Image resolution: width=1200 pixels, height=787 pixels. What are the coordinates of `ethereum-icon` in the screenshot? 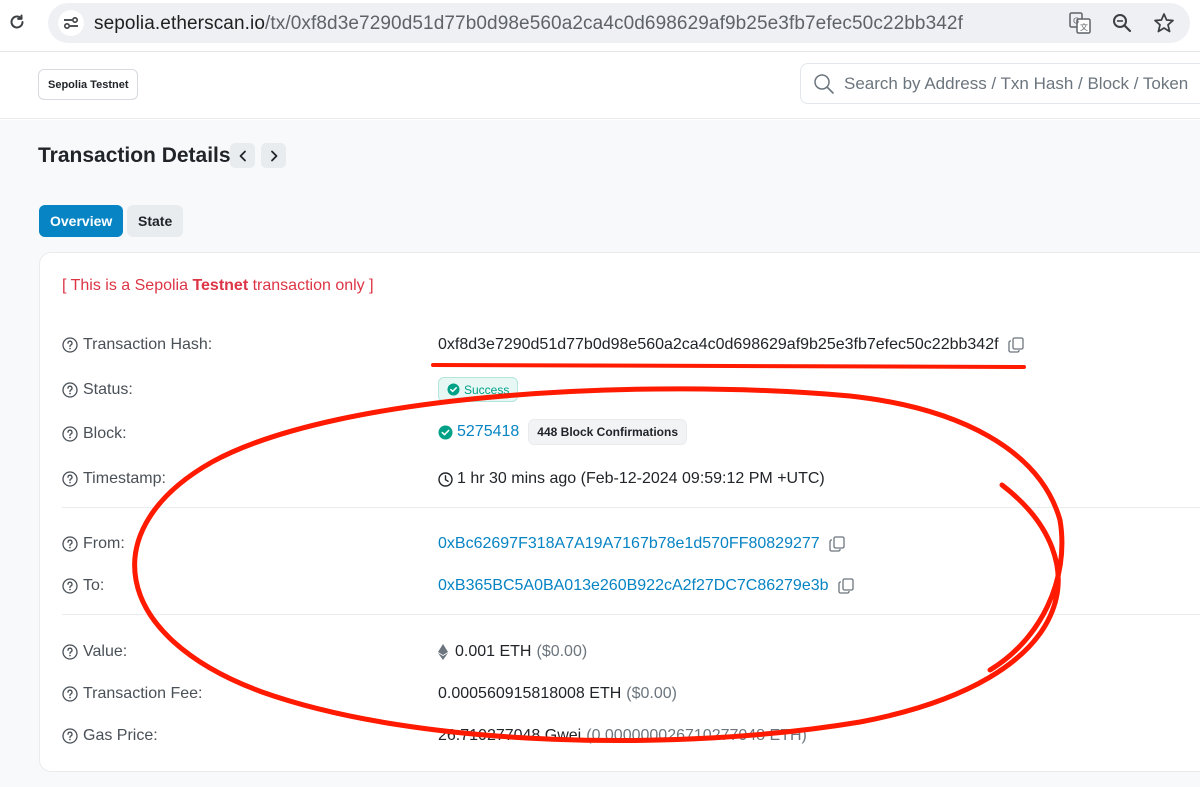 It's located at (443, 652).